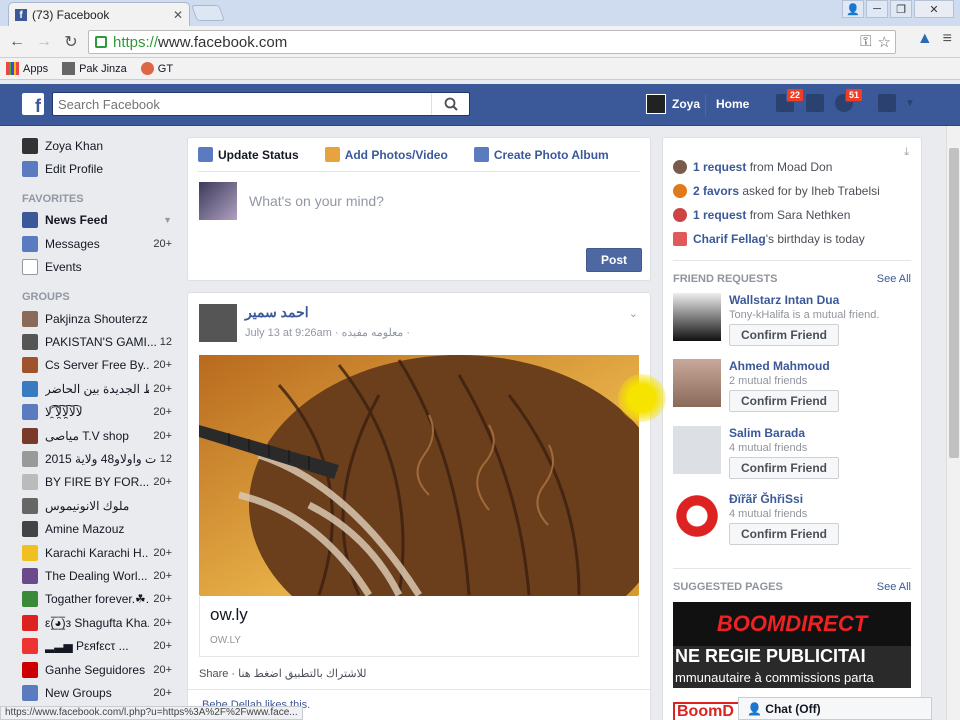 Image resolution: width=960 pixels, height=720 pixels. Describe the element at coordinates (97, 341) in the screenshot. I see `sidebar-item-group: PAKISTAN'S GAMI... 12` at that location.